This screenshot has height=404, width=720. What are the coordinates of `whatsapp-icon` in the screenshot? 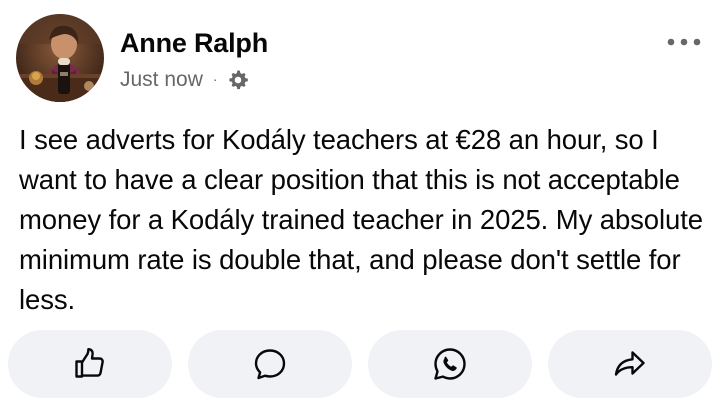 It's located at (450, 364).